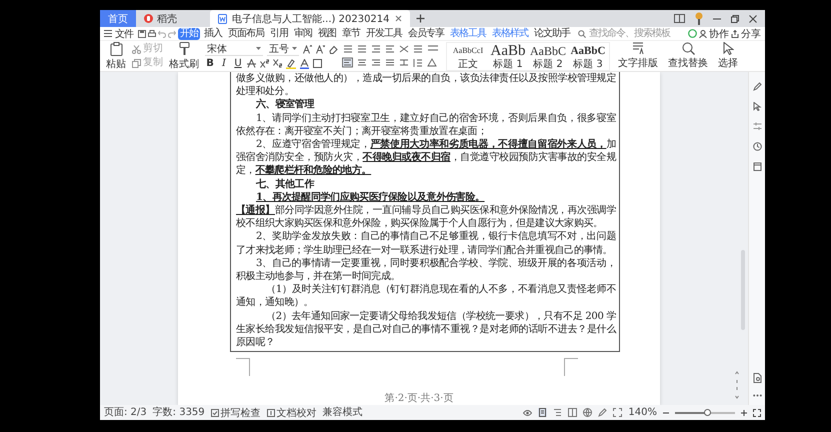  Describe the element at coordinates (234, 49) in the screenshot. I see `font-select: 宋体` at that location.